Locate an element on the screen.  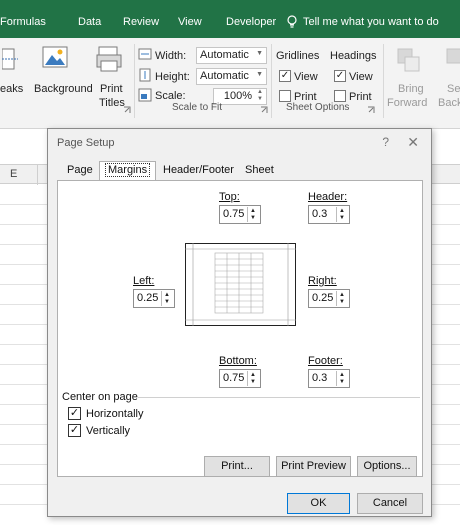
page-preview-image is located at coordinates (240, 284).